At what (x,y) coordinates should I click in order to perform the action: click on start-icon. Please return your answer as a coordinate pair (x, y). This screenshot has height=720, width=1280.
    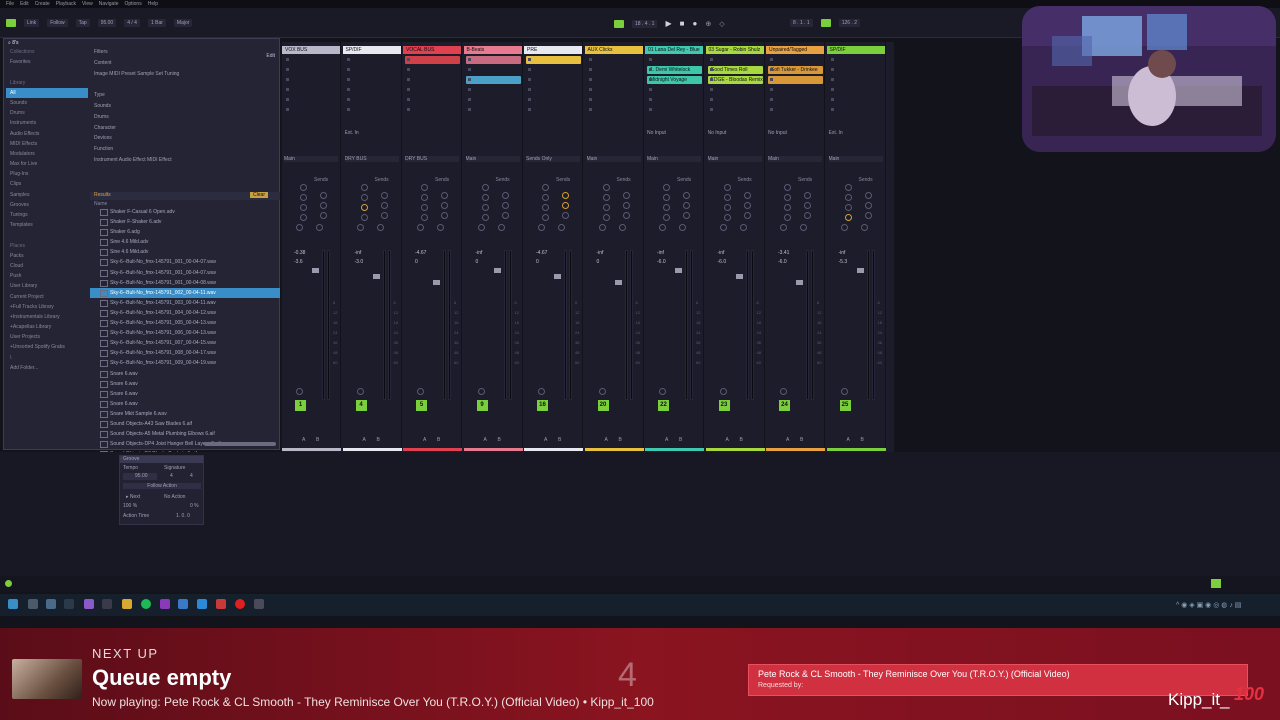
    Looking at the image, I should click on (13, 604).